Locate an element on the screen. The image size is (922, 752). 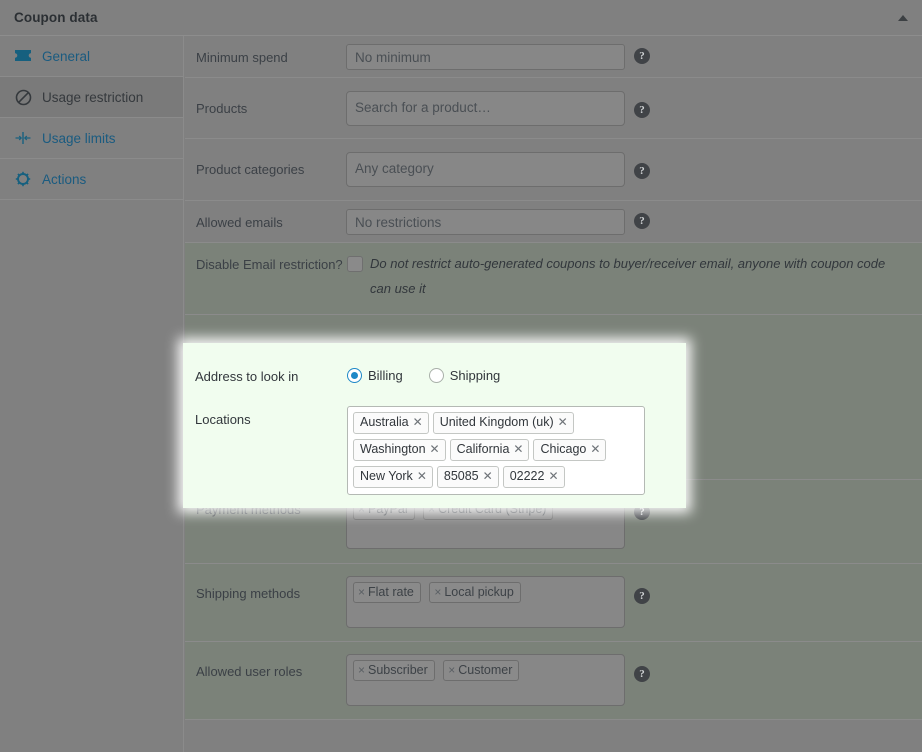
sidebar-item-label: Usage limits is located at coordinates (79, 138).